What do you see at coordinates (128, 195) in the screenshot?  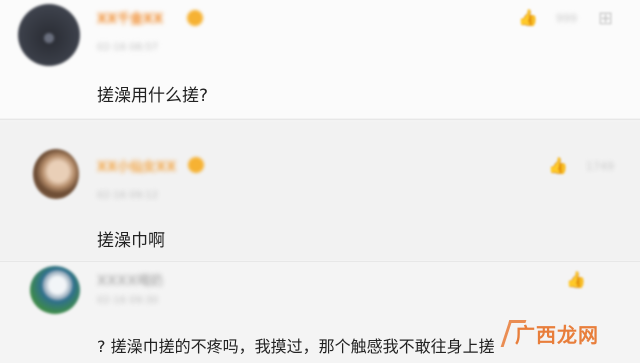 I see `timestamp: 02-16 09:12` at bounding box center [128, 195].